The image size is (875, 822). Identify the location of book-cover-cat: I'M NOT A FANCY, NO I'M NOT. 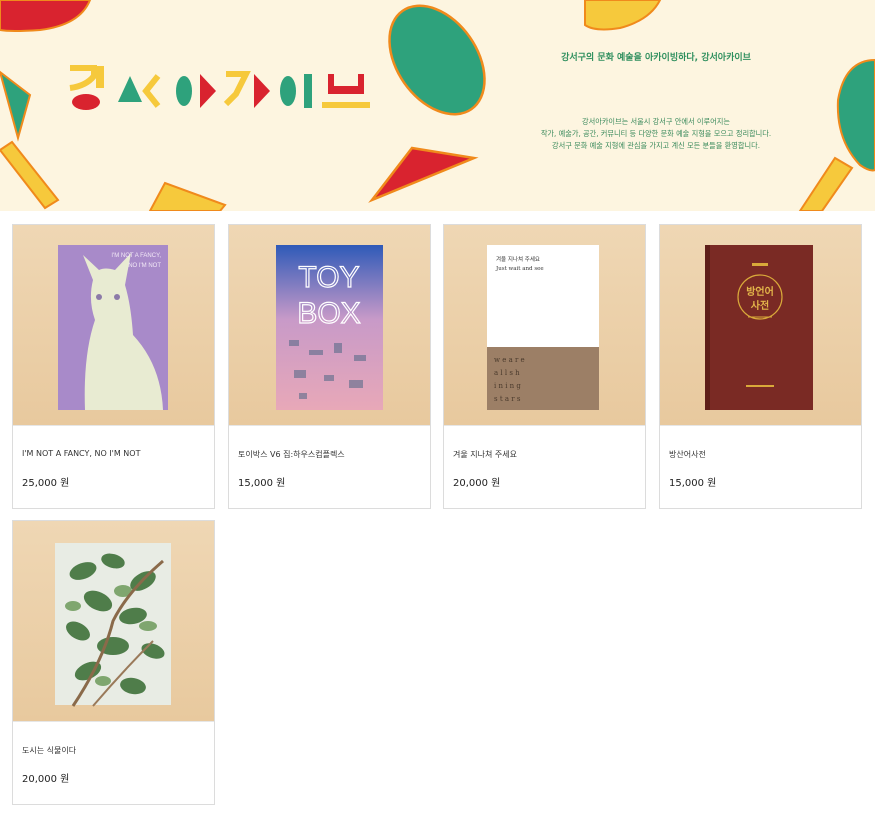
(113, 327).